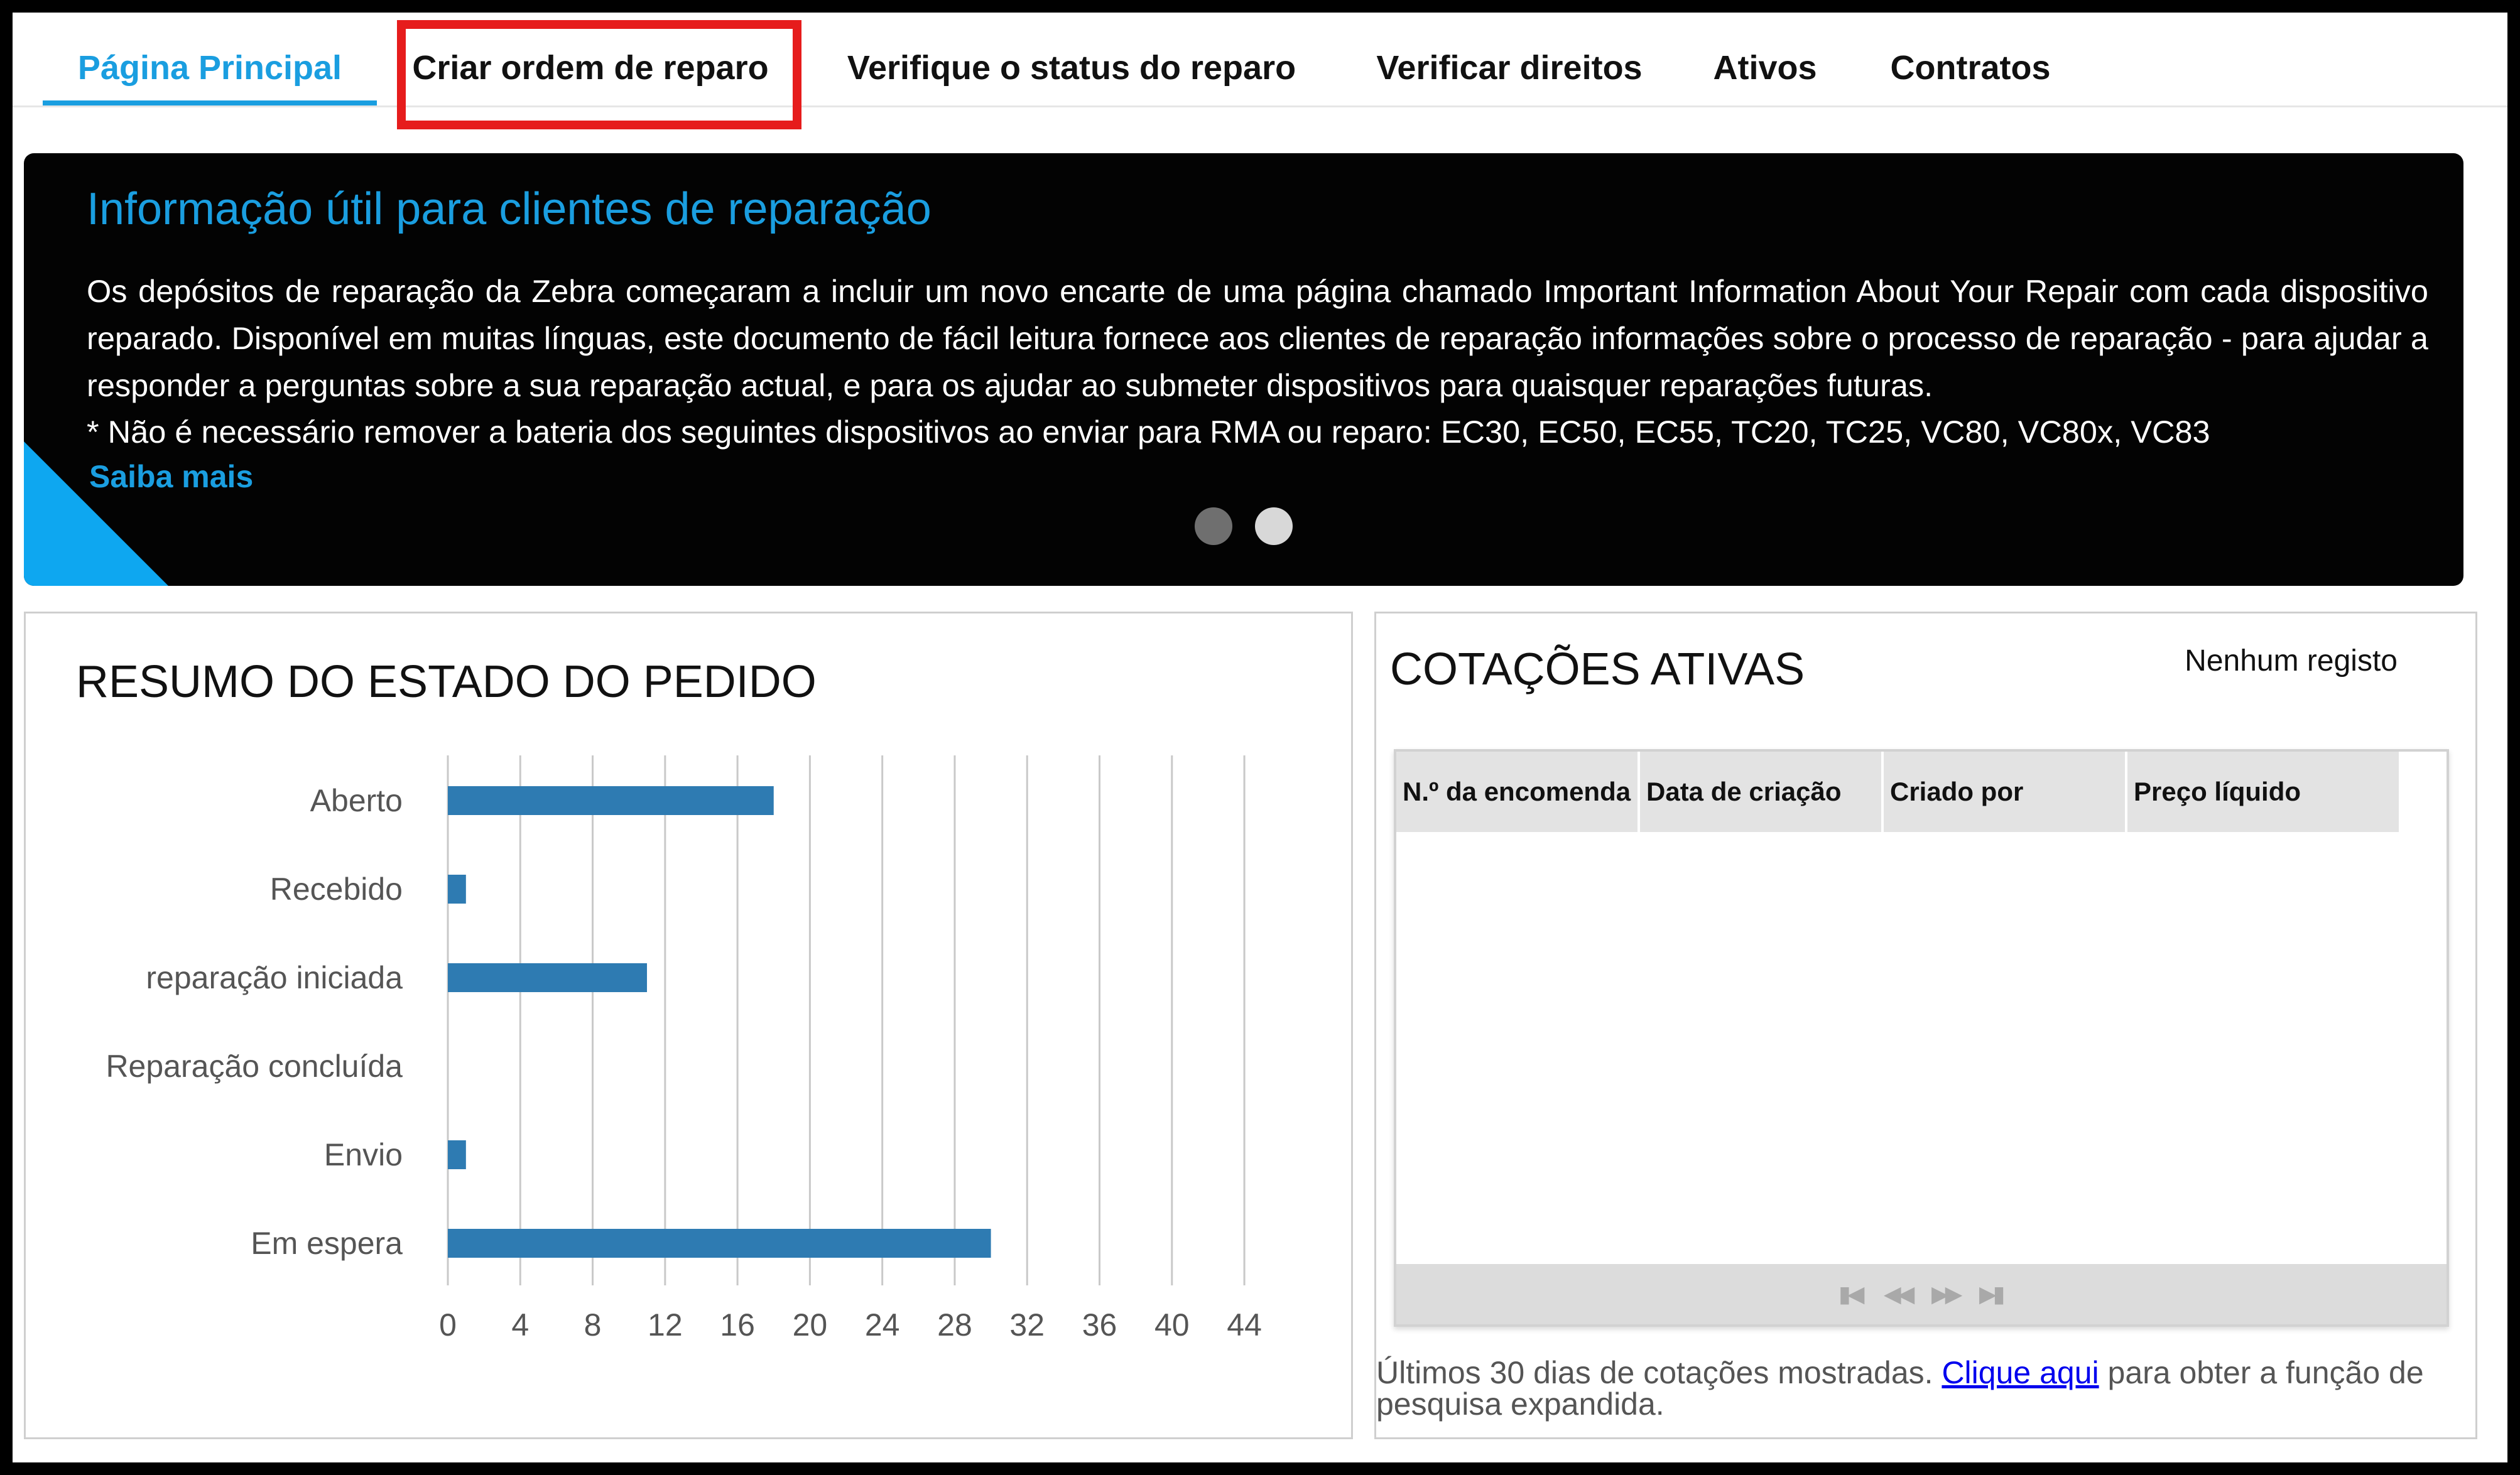  I want to click on x-tick-label: 36, so click(1099, 1325).